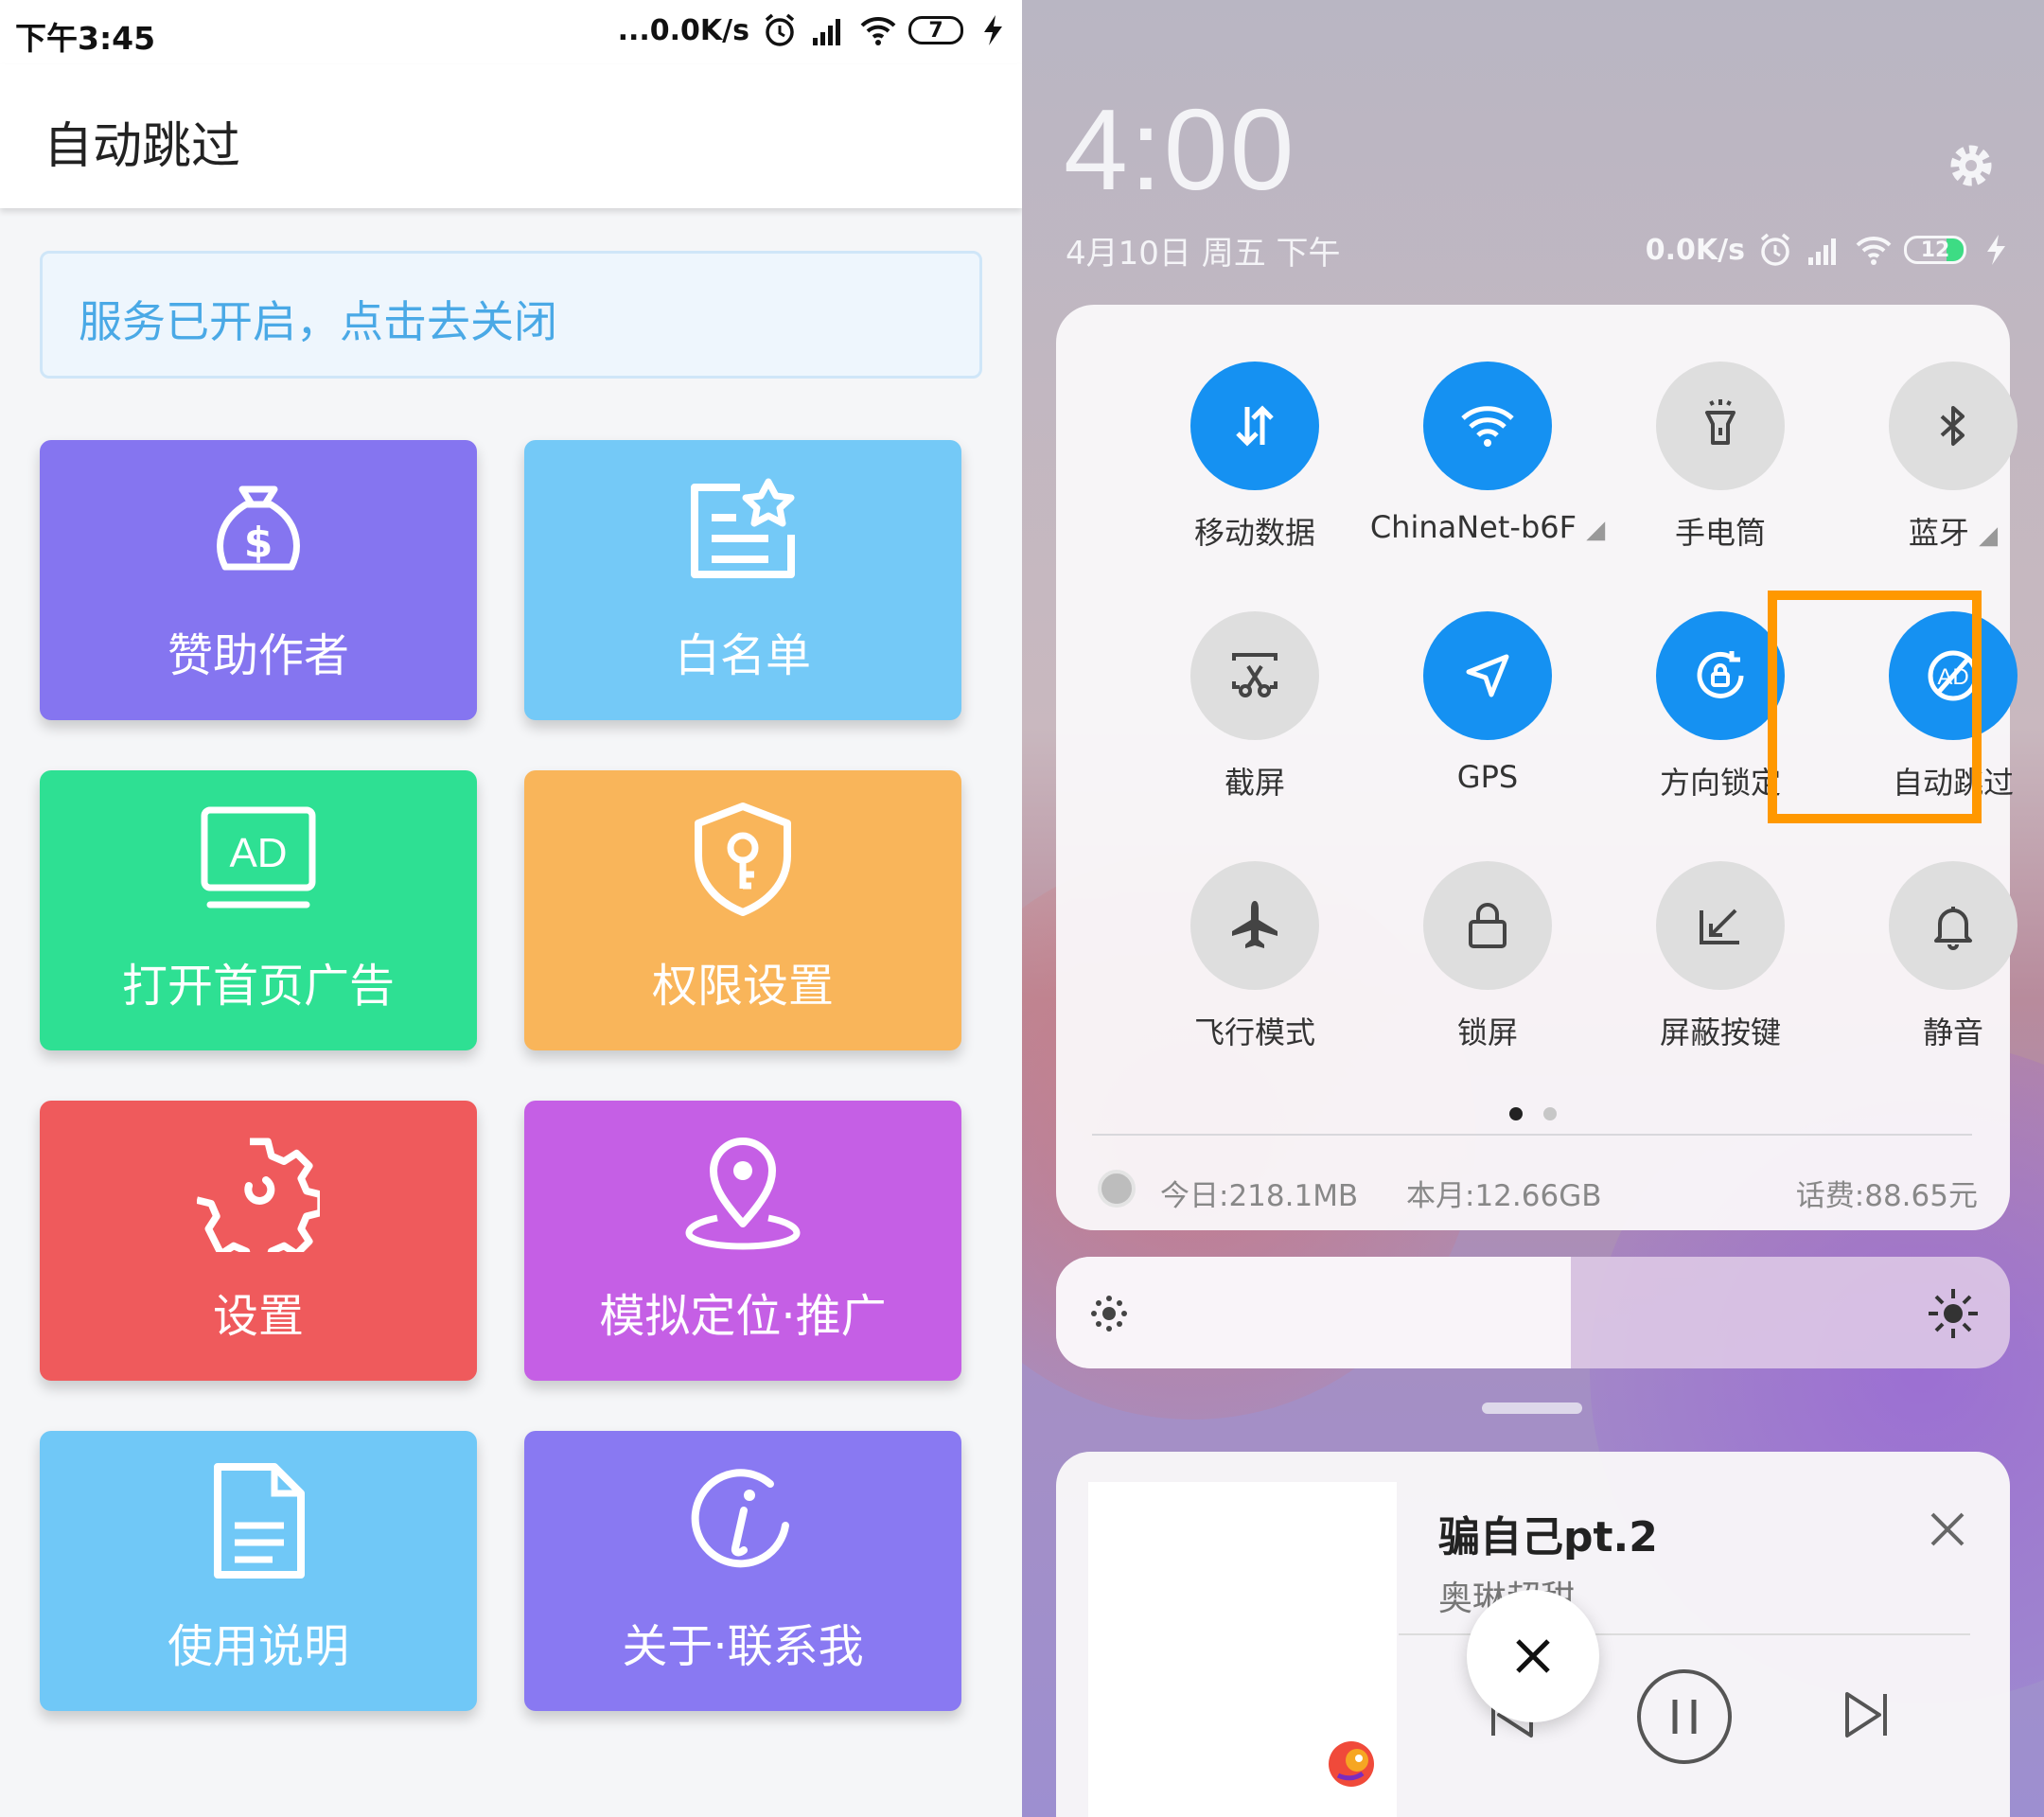 Image resolution: width=2044 pixels, height=1817 pixels. I want to click on mock-location-tile: 模拟定位·推广, so click(742, 1241).